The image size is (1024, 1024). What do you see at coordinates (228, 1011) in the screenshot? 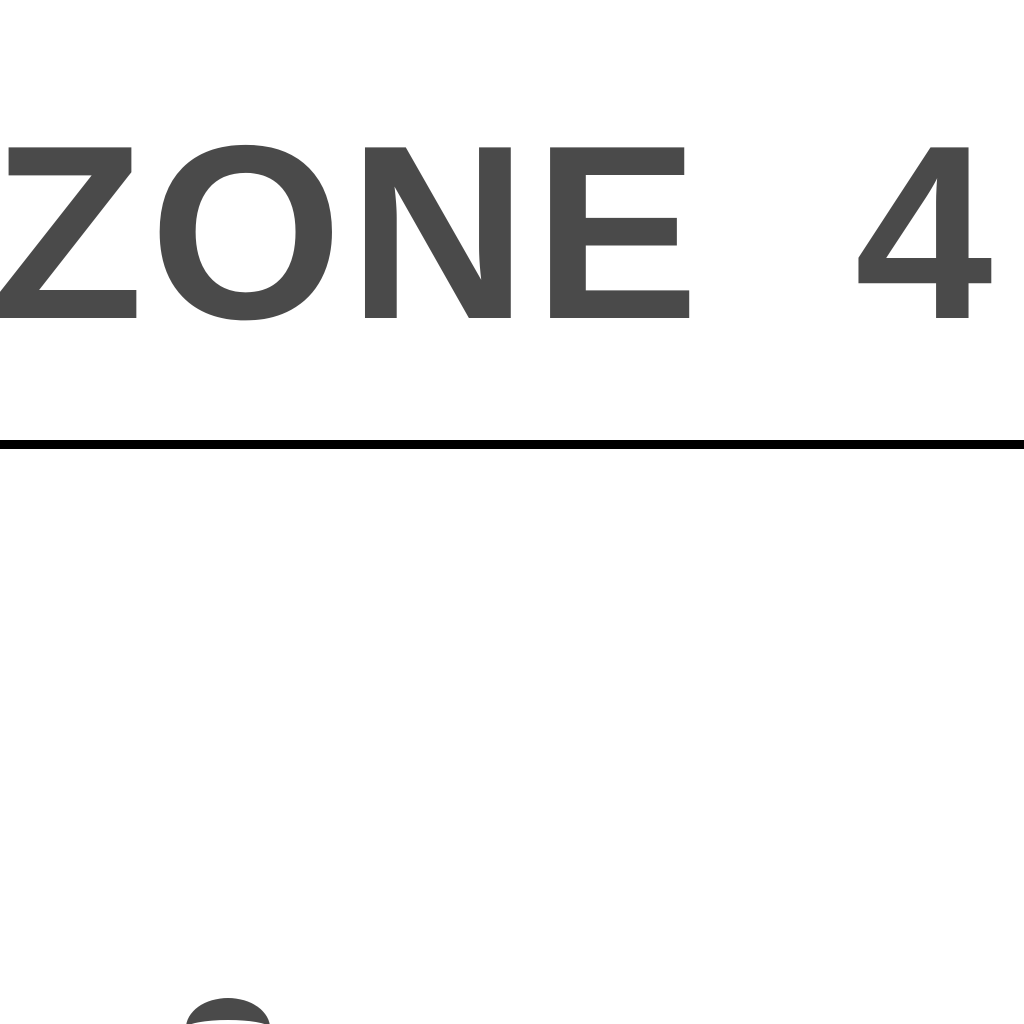
I see `cropped-glyph-arc` at bounding box center [228, 1011].